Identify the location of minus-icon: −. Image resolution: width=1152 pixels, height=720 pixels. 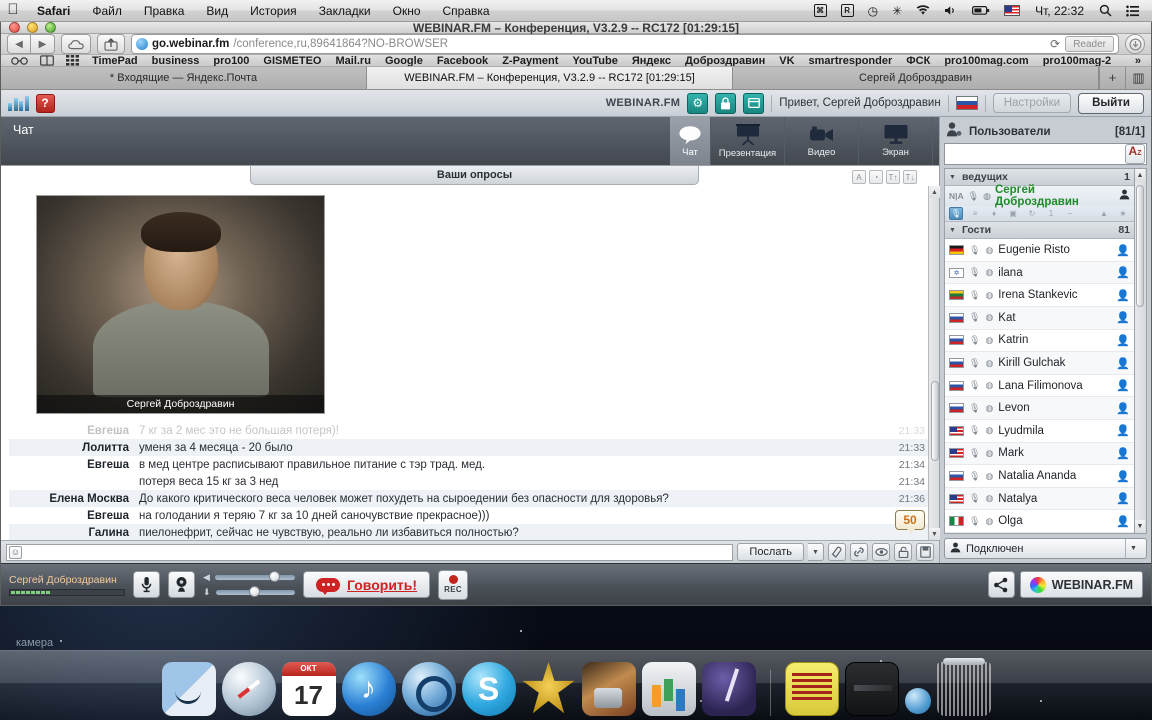
(1070, 213).